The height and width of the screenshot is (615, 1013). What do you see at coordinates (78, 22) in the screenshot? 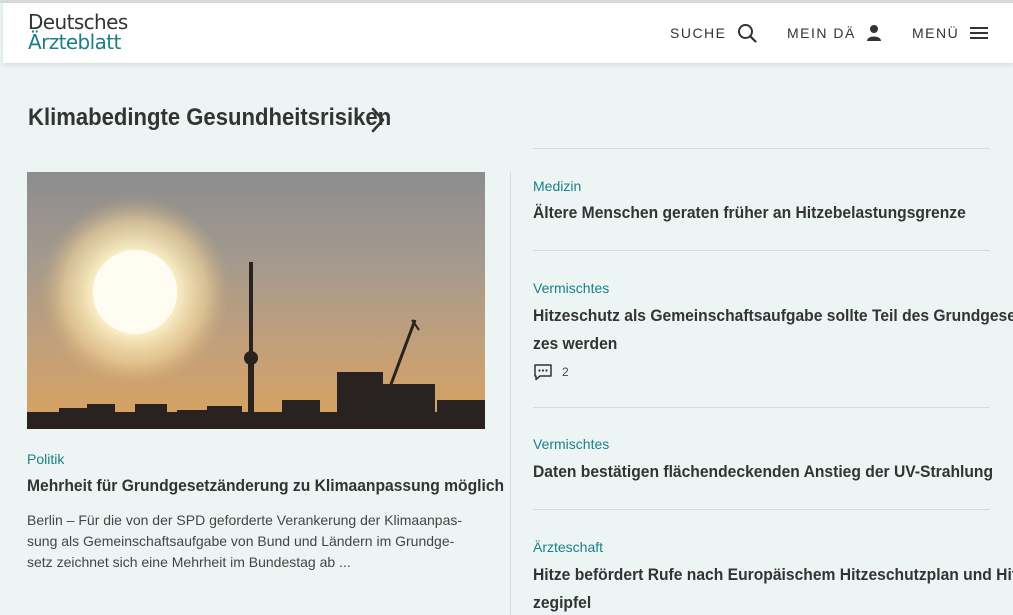
I see `logo-line-1: Deutsches` at bounding box center [78, 22].